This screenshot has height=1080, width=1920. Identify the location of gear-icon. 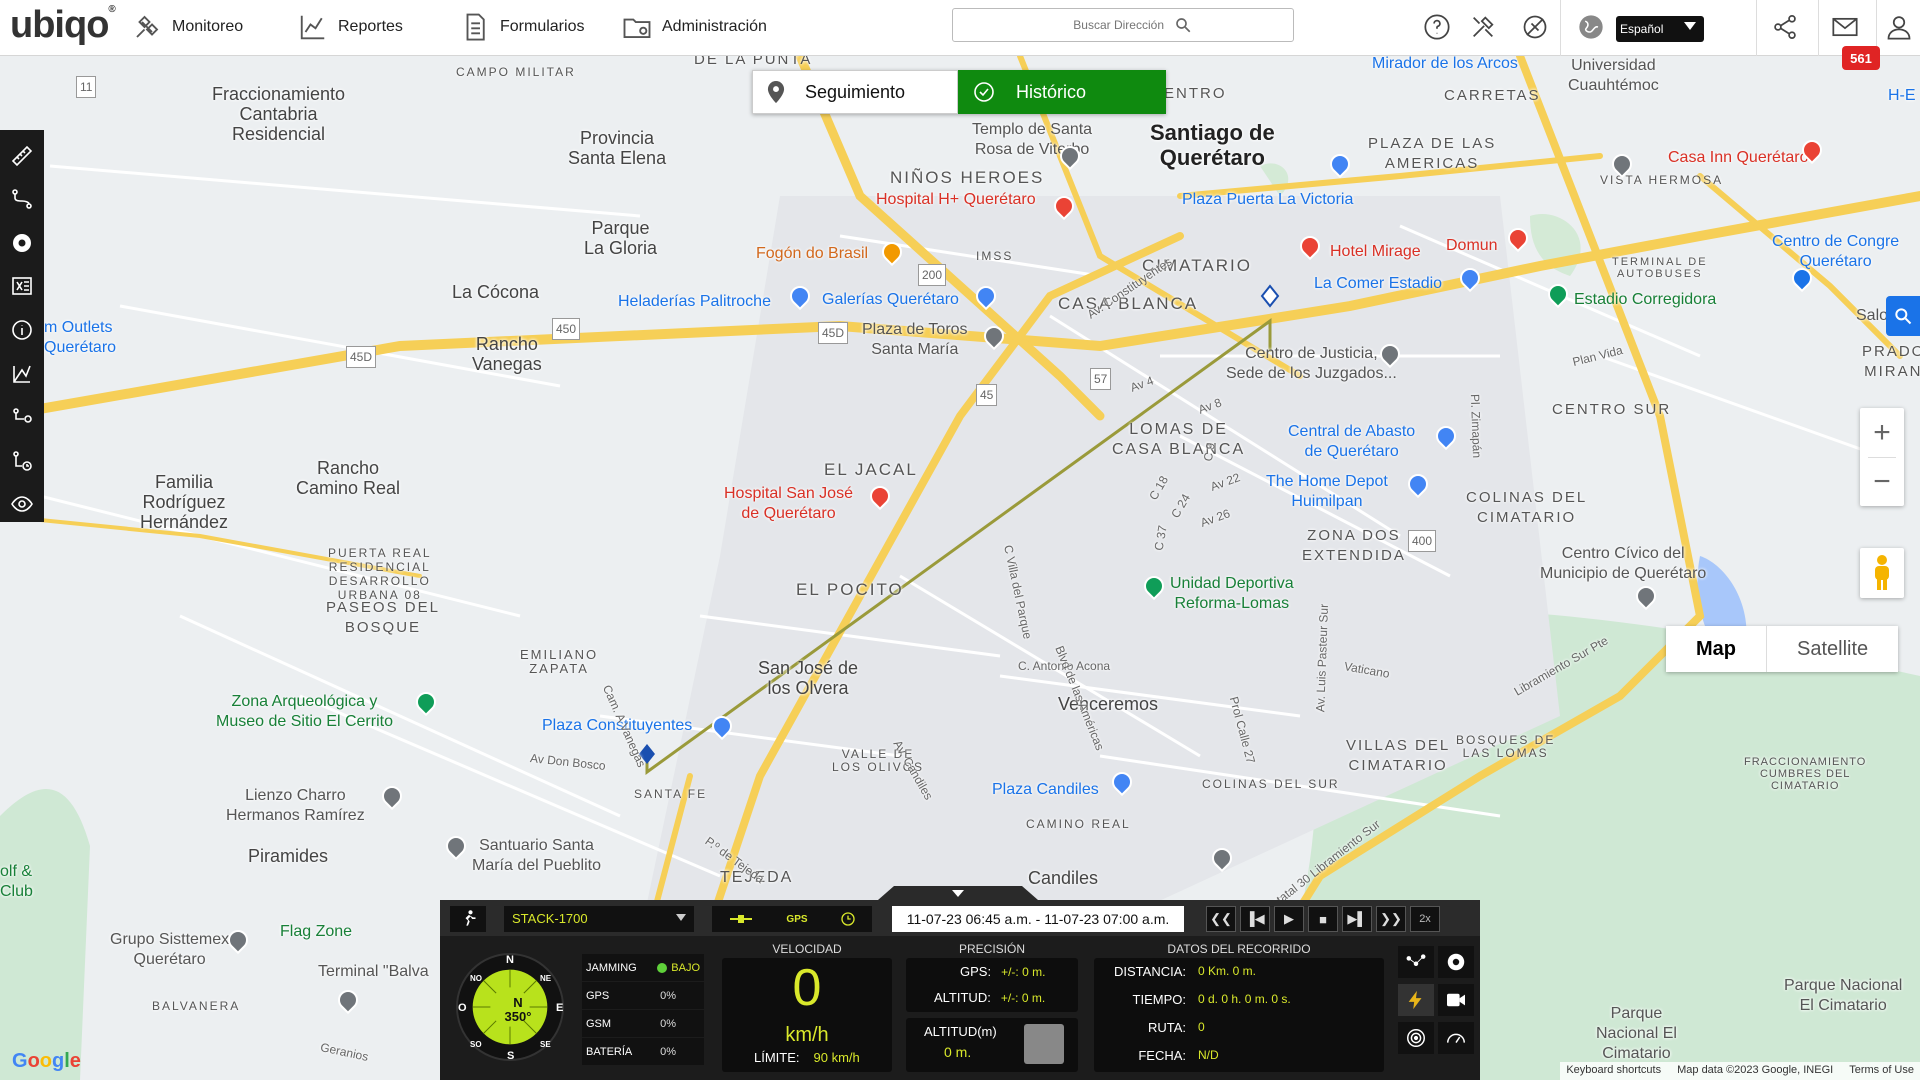
(22, 243).